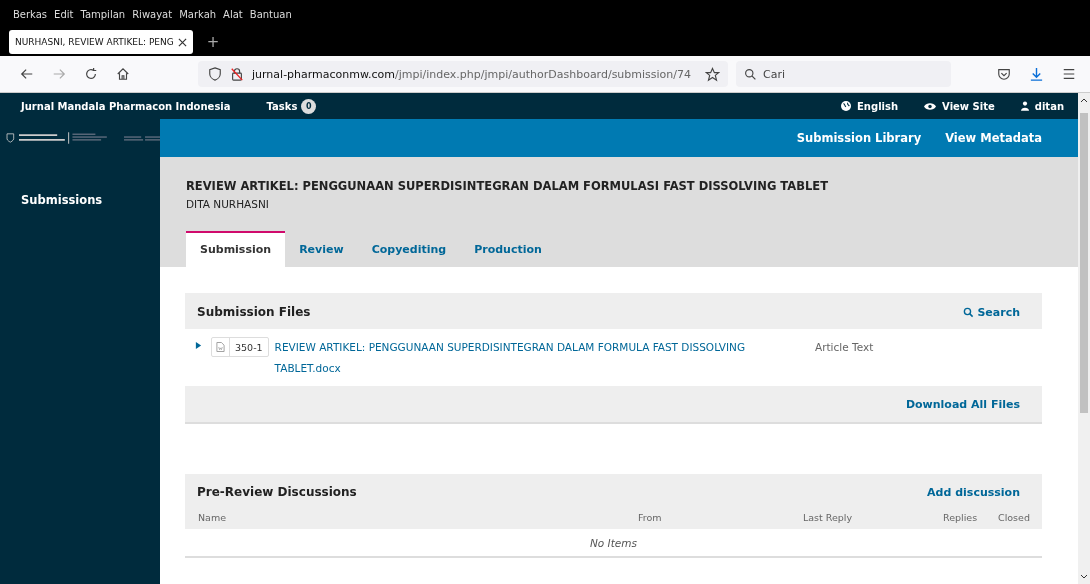 The height and width of the screenshot is (584, 1090). Describe the element at coordinates (270, 14) in the screenshot. I see `menu-item: Bantuan` at that location.